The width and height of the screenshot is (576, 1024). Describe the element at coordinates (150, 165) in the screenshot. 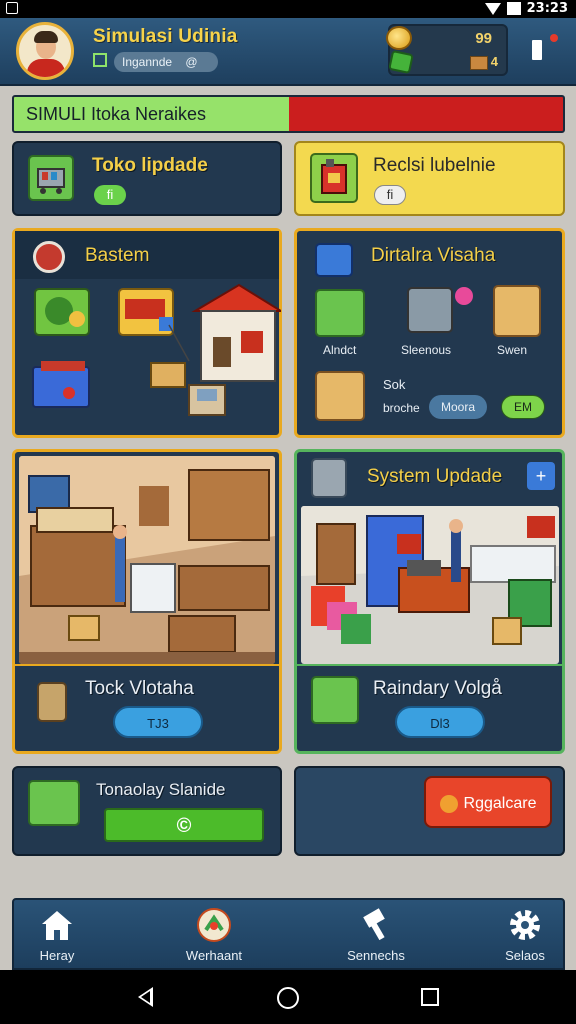

I see `card-title: Toko lipdade` at that location.